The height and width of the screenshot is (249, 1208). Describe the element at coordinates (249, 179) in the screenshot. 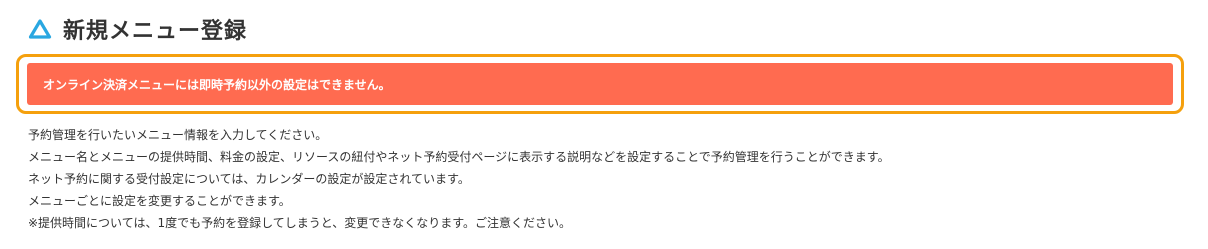

I see `description-line: ネット予約に関する受付設定については、カレンダーの設定が設定されています。` at that location.